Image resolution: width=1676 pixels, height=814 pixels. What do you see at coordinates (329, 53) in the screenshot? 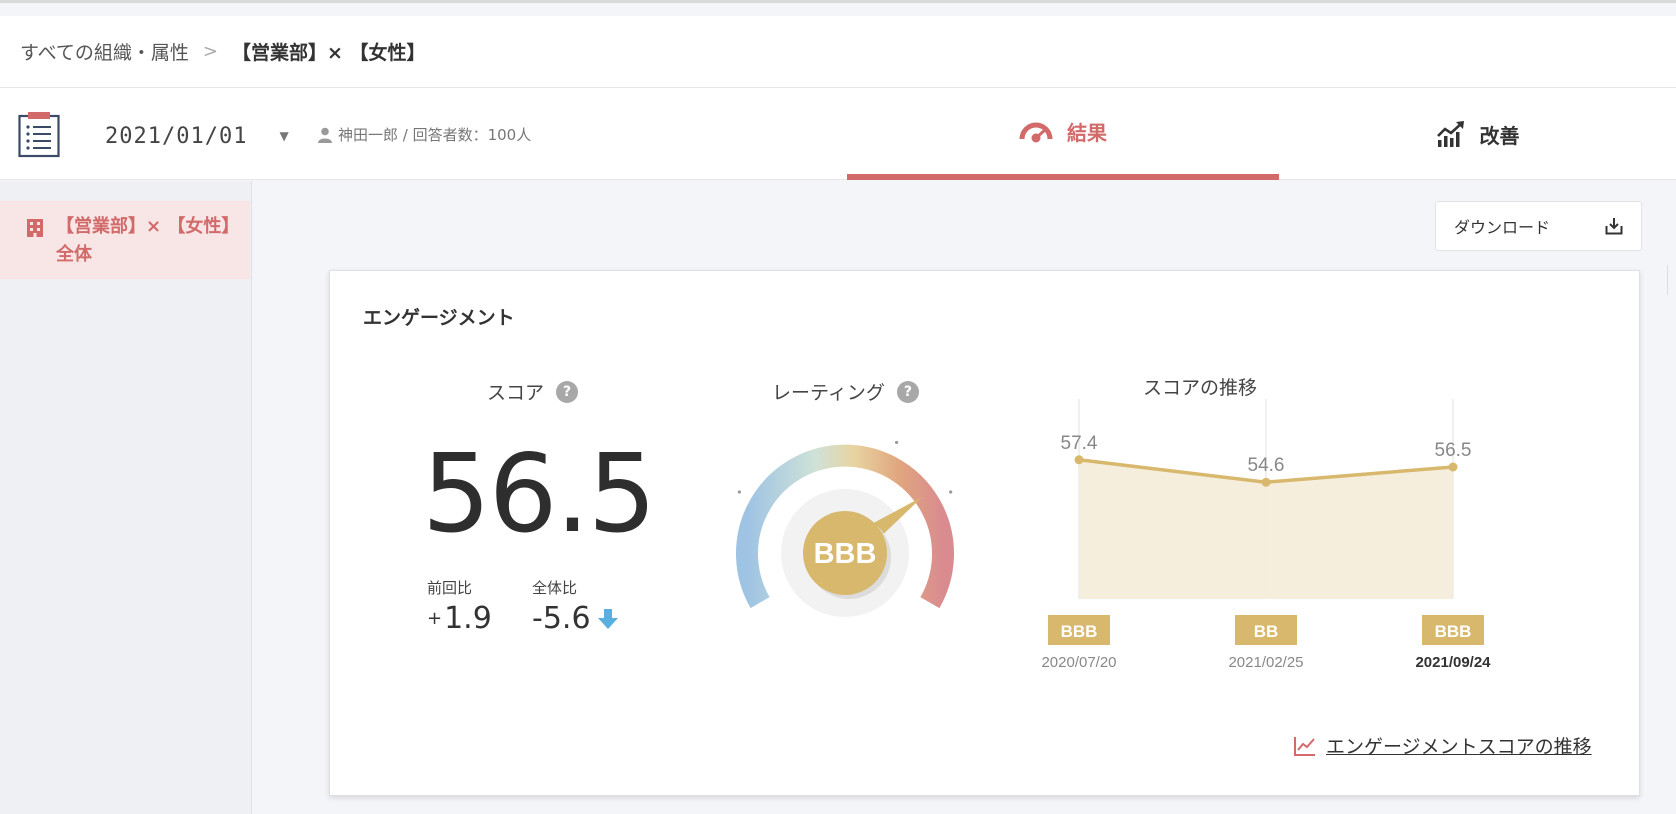
I see `breadcrumb-current: 【営業部】× 【女性】` at bounding box center [329, 53].